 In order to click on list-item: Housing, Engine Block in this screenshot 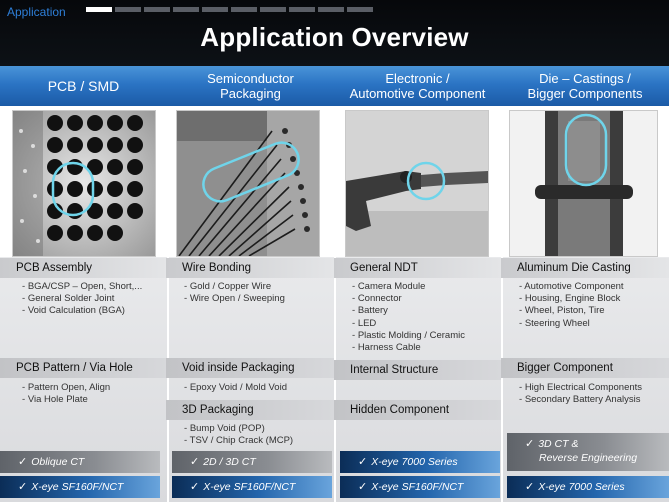, I will do `click(571, 299)`.